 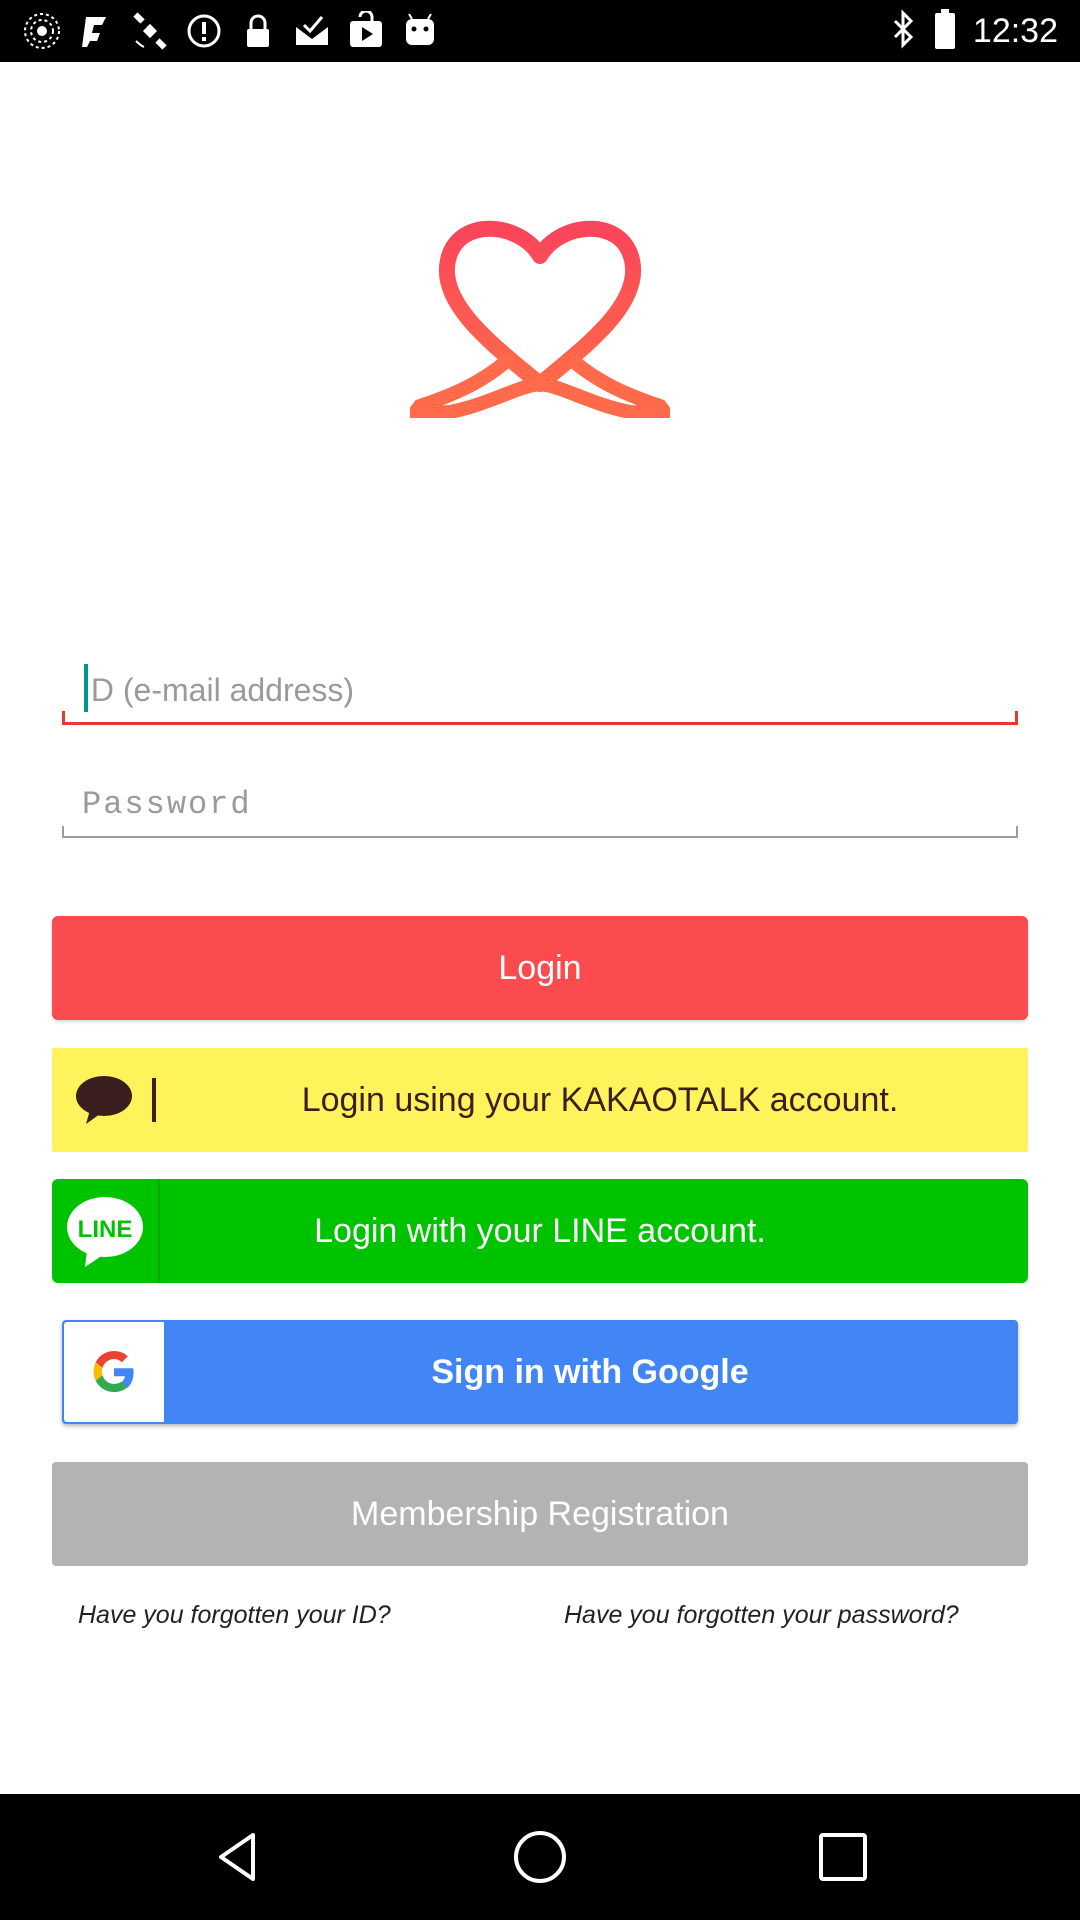 I want to click on password-input, so click(x=540, y=804).